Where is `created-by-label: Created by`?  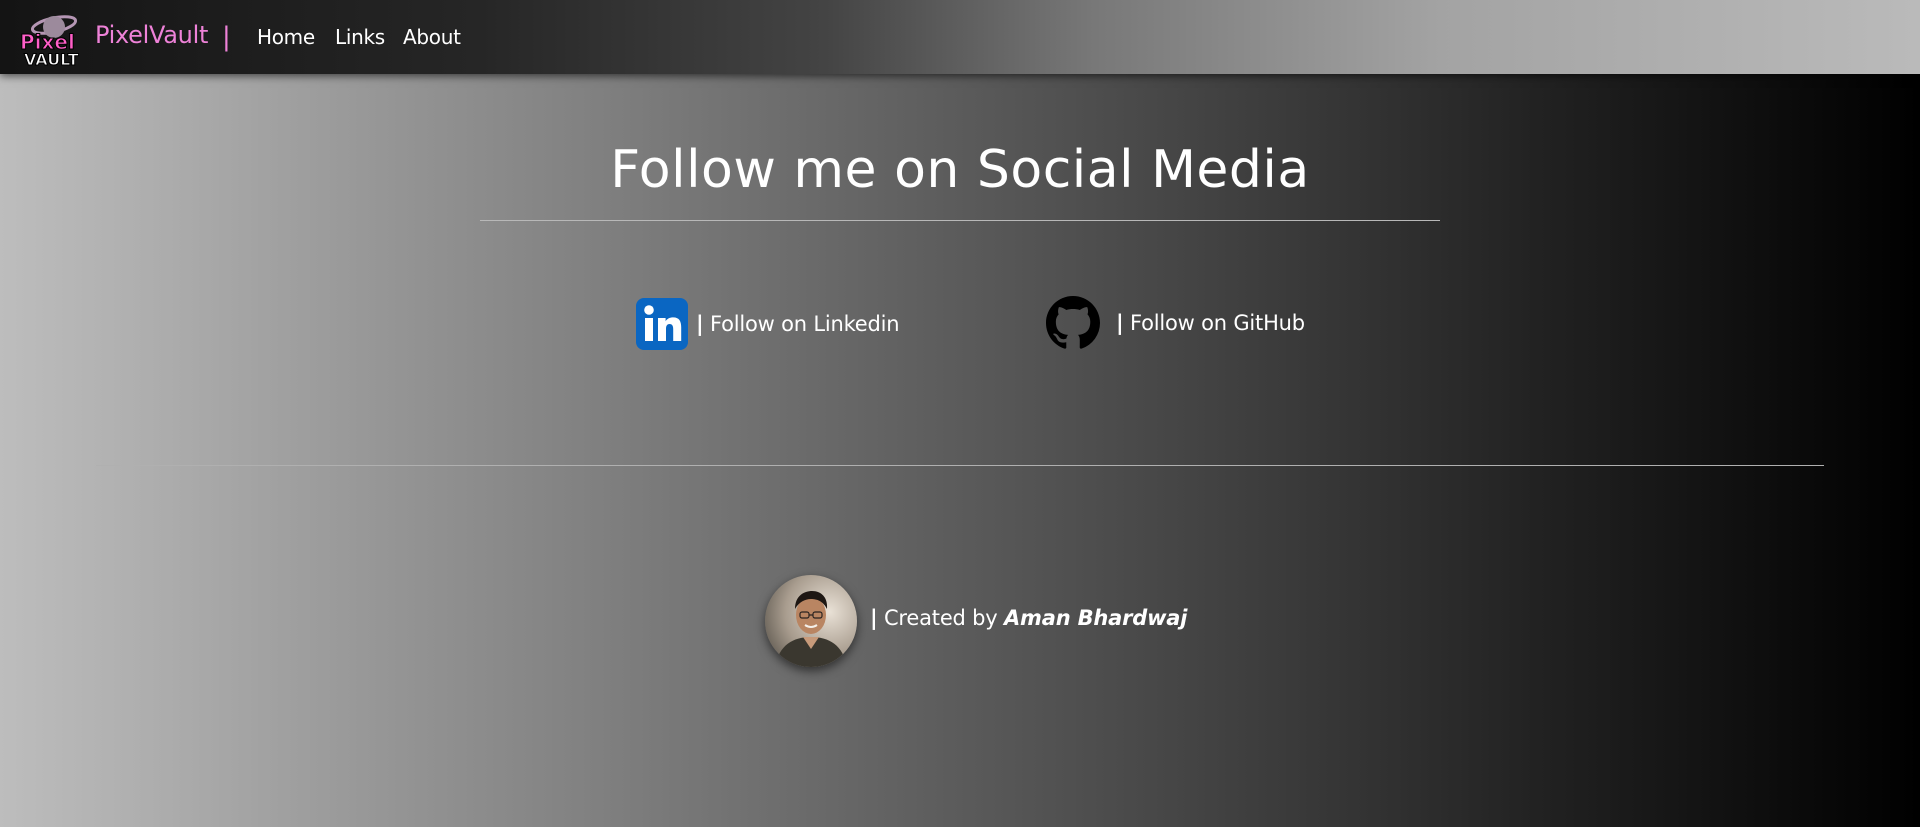 created-by-label: Created by is located at coordinates (940, 618).